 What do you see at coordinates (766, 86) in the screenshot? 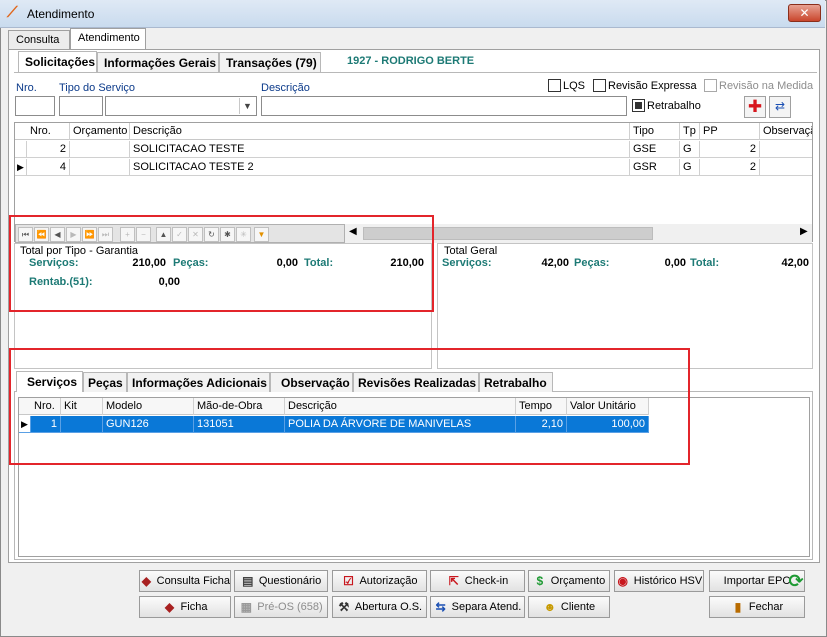
I see `revisao-medida-label: Revisão na Medida` at bounding box center [766, 86].